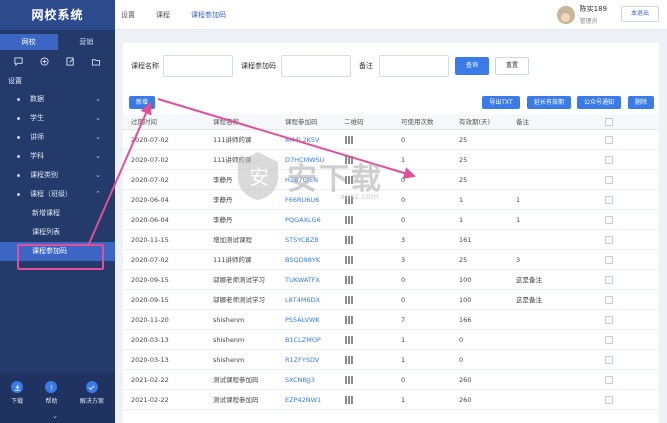 The image size is (667, 423). I want to click on bullet-icon, so click(18, 175).